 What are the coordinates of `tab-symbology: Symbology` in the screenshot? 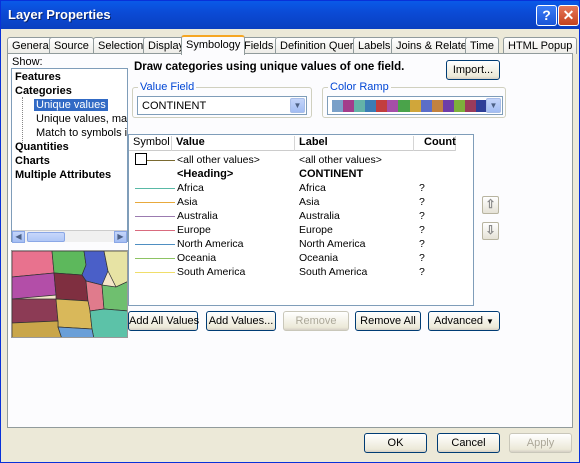 It's located at (213, 45).